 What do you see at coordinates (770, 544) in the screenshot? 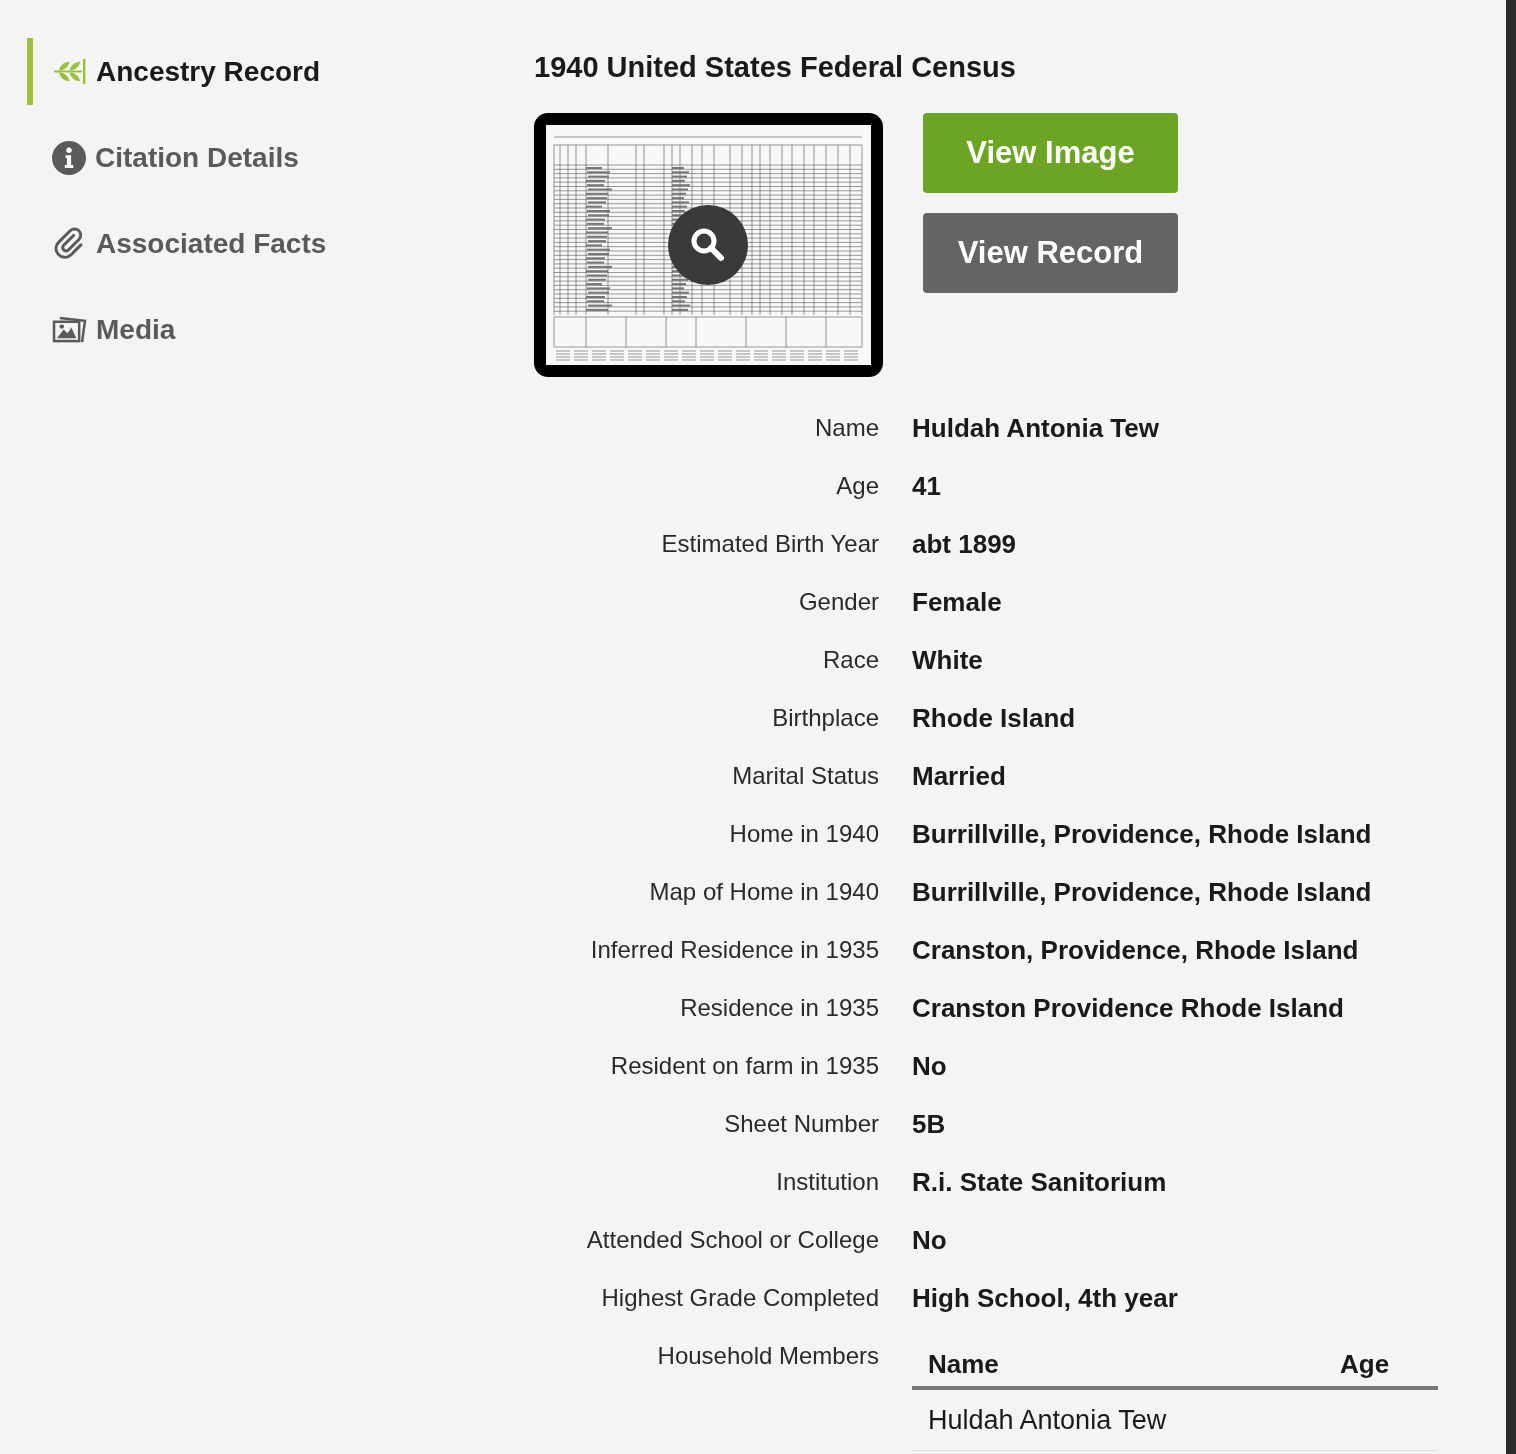
I see `field-label: Estimated Birth Year` at bounding box center [770, 544].